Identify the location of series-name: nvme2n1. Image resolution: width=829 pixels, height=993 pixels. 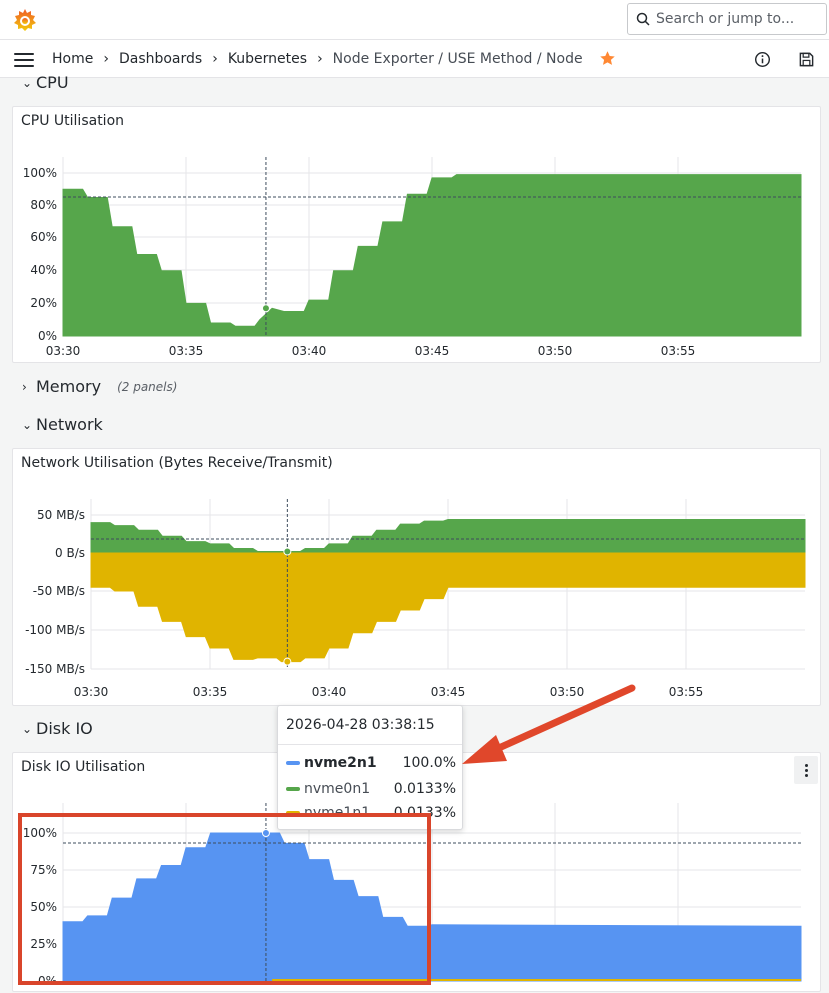
(340, 763).